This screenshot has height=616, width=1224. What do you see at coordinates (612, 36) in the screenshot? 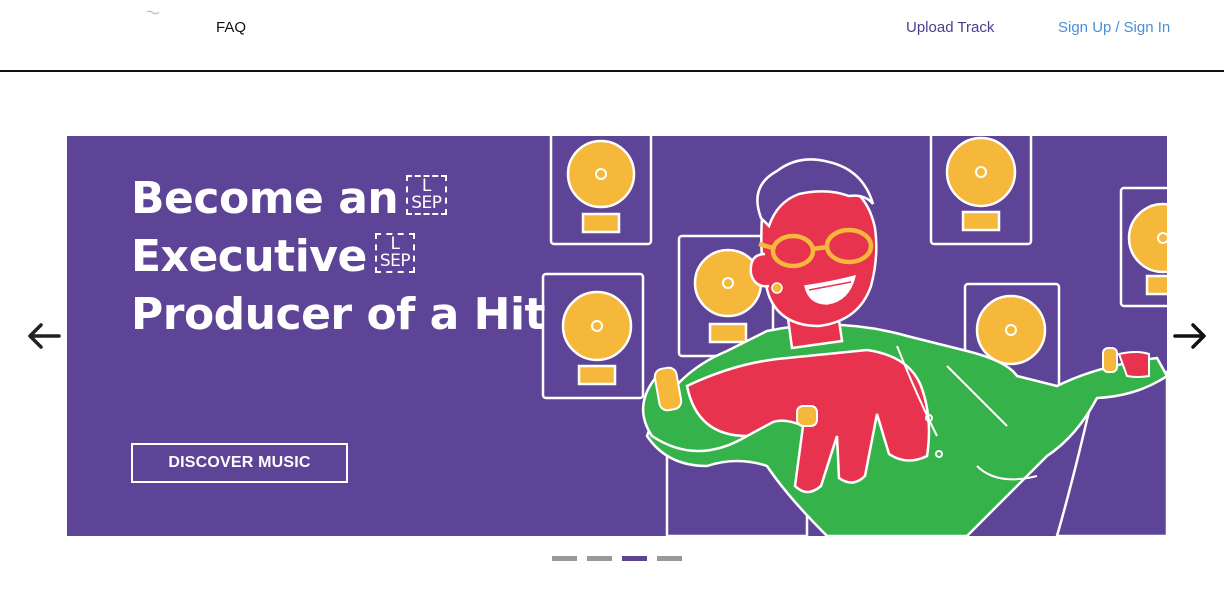
I see `top-navbar: FAQ Upload Track Sign Up / Sign In` at bounding box center [612, 36].